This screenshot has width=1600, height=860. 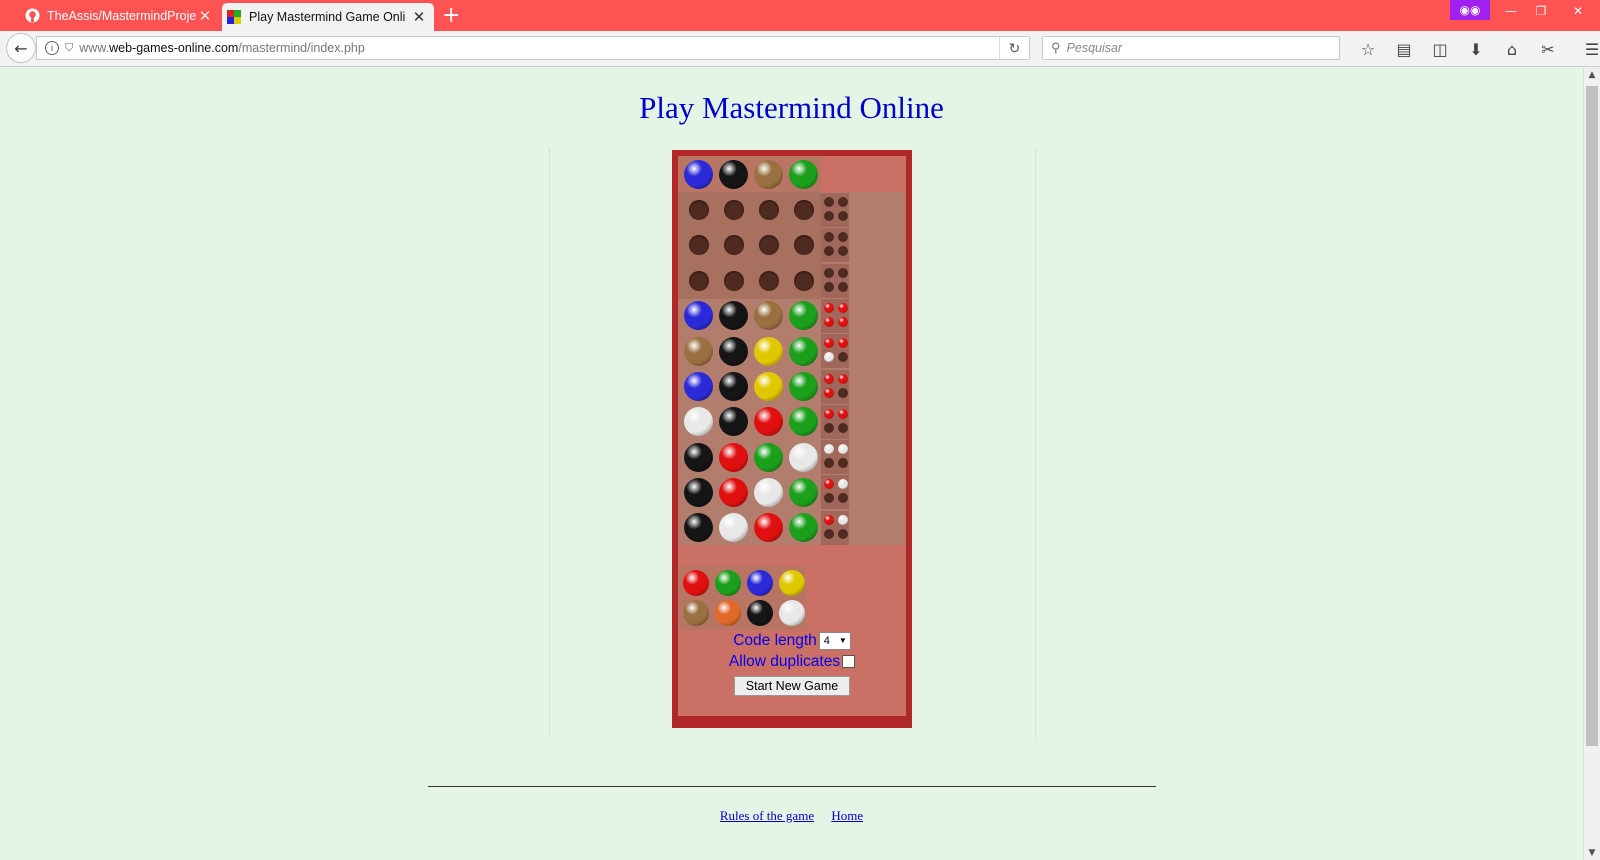 I want to click on scroll-down-icon: ▼, so click(x=1592, y=853).